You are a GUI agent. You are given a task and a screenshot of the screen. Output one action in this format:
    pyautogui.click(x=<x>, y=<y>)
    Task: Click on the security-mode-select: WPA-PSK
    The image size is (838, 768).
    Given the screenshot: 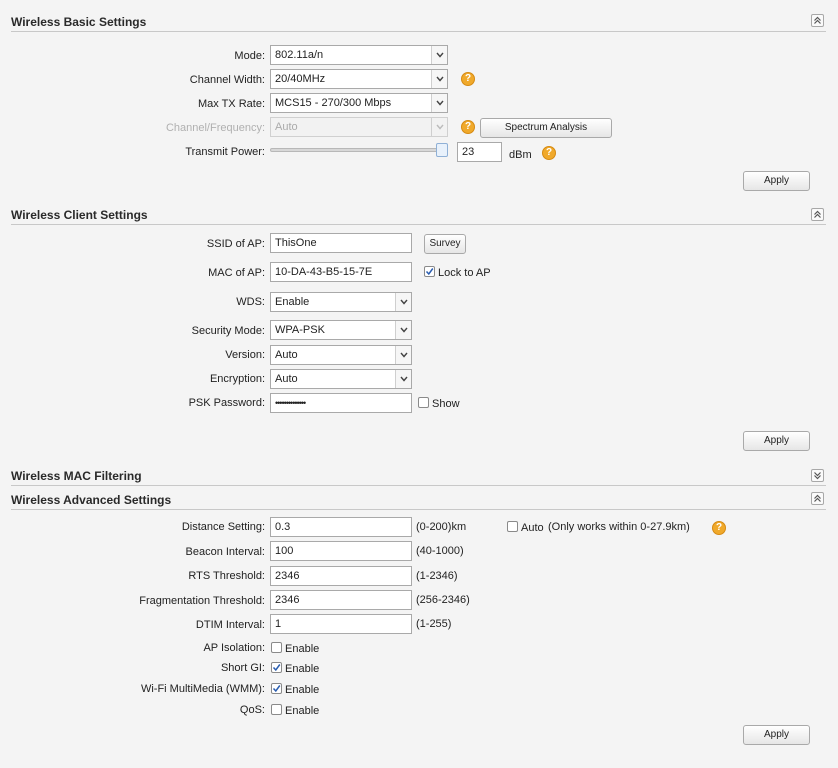 What is the action you would take?
    pyautogui.click(x=341, y=330)
    